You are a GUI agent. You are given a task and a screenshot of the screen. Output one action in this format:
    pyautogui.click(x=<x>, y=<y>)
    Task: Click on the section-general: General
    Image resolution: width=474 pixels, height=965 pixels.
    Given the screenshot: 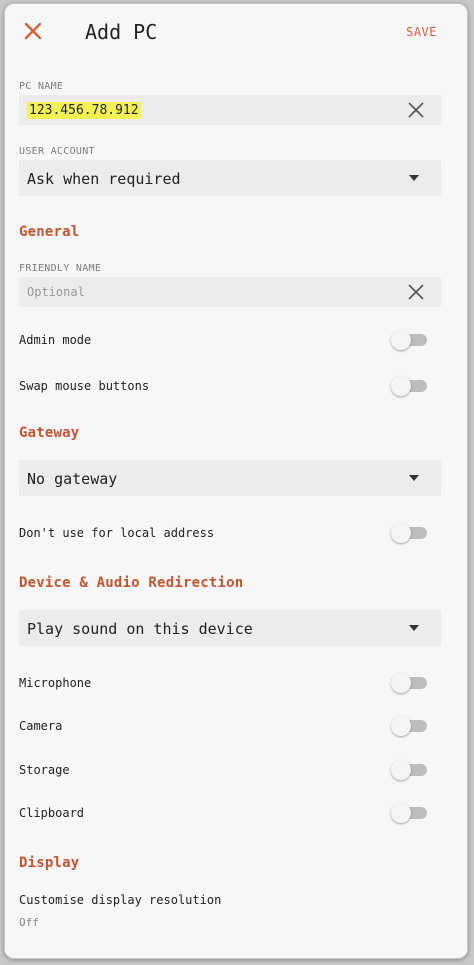 What is the action you would take?
    pyautogui.click(x=49, y=232)
    